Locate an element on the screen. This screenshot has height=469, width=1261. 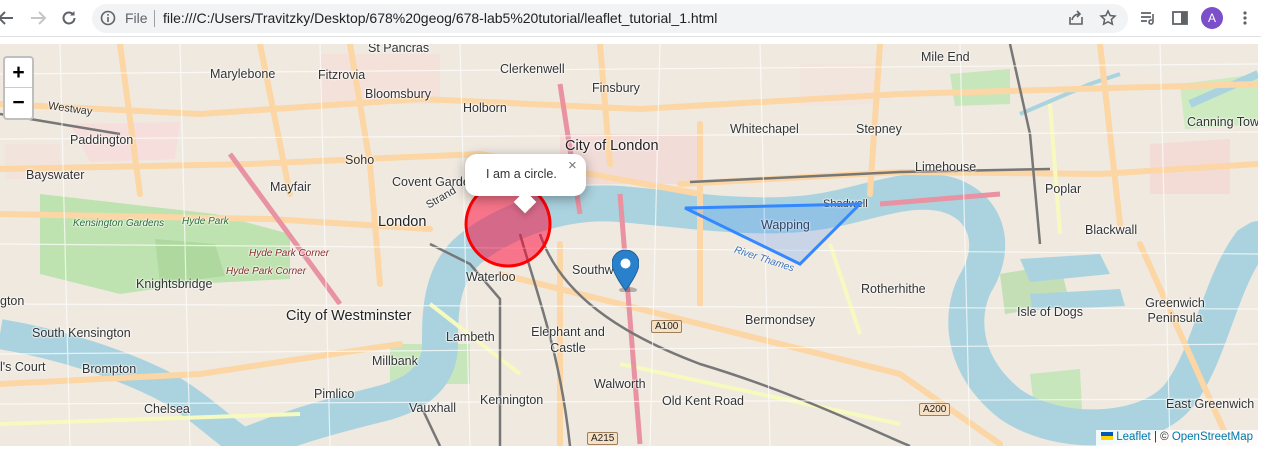
back-arrow-icon is located at coordinates (9, 18).